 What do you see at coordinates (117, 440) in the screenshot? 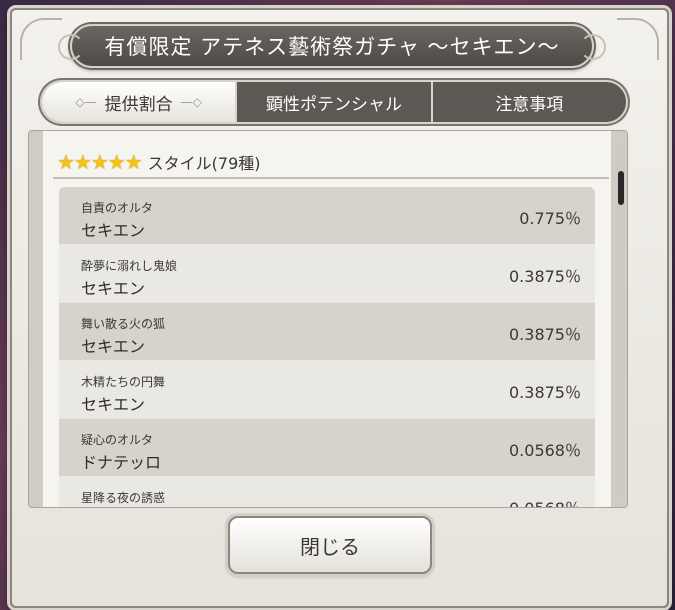
I see `style-name: 疑心のオルタ` at bounding box center [117, 440].